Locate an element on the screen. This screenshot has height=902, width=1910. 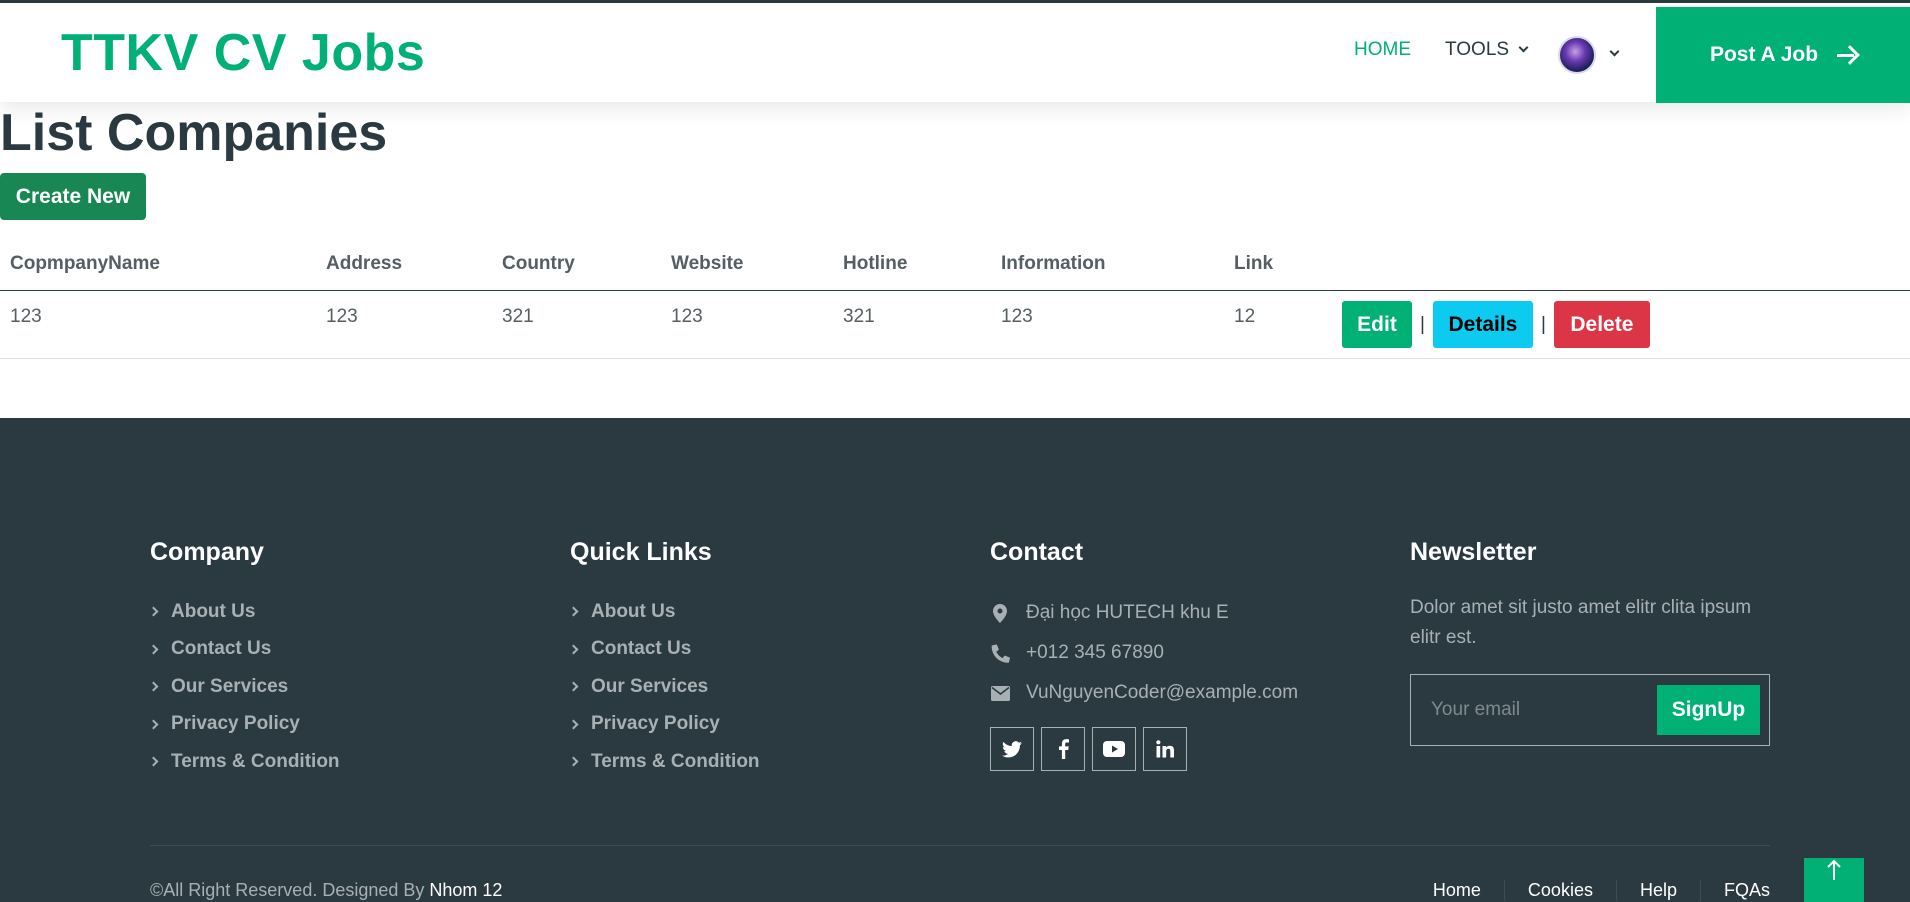
cell-address: 123 is located at coordinates (342, 316).